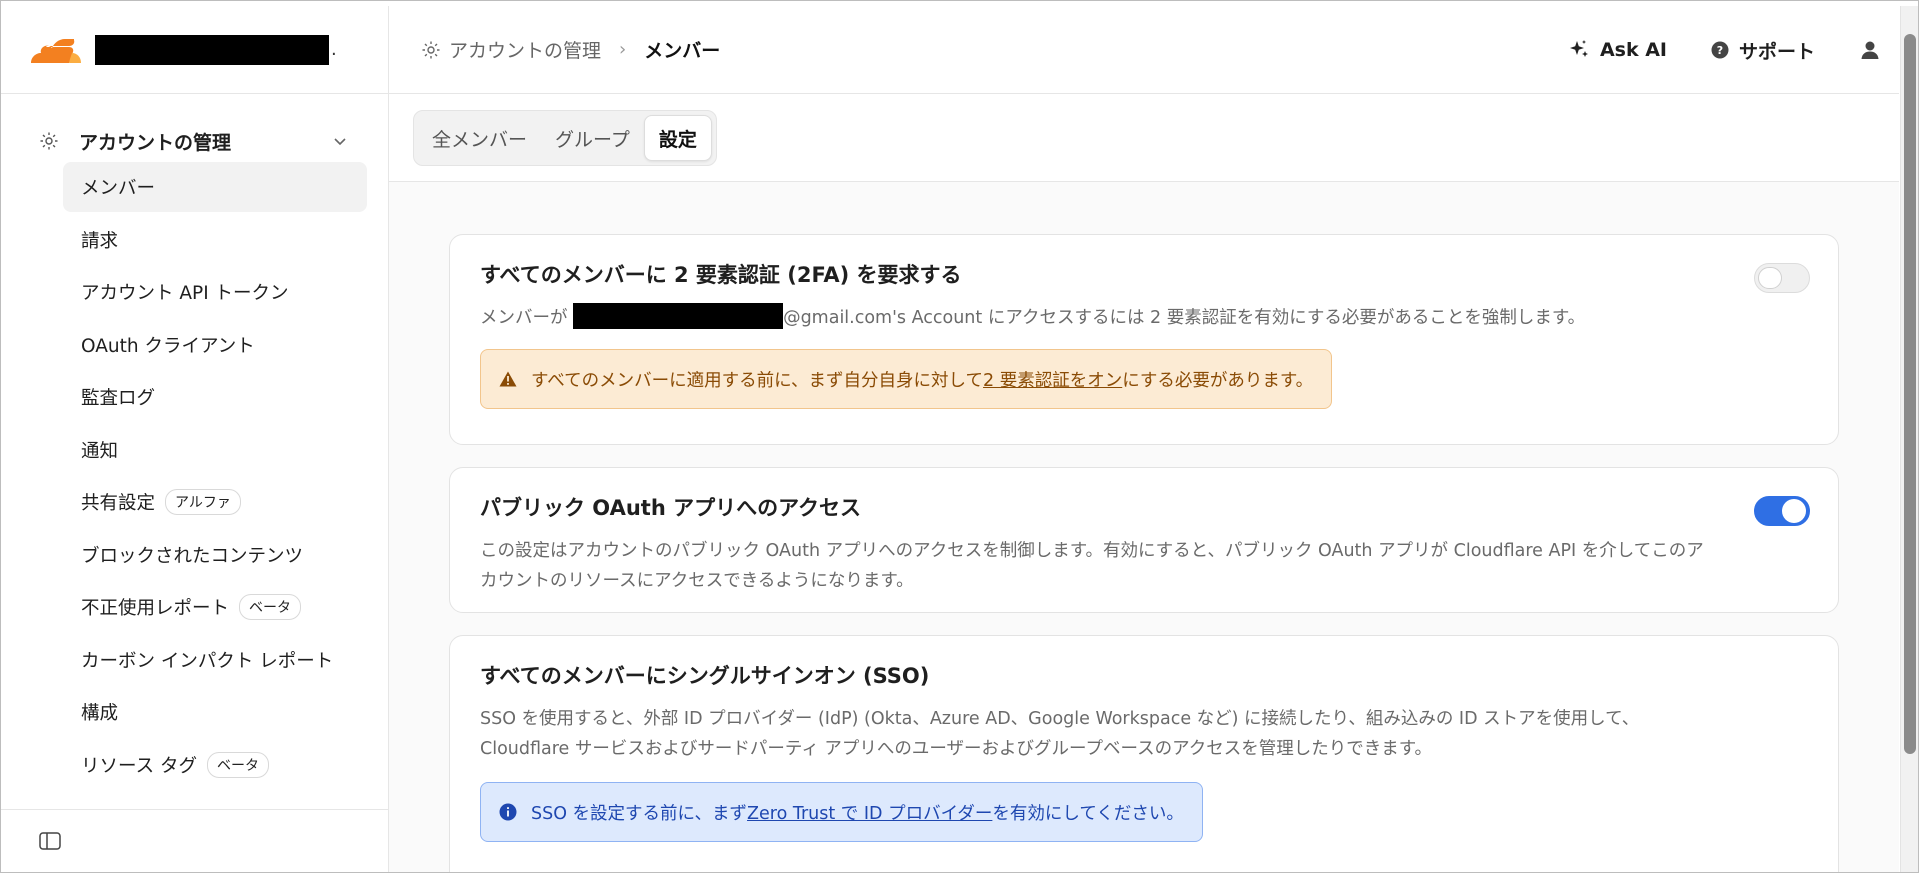 The height and width of the screenshot is (873, 1919). I want to click on scrollbar-thumb, so click(1910, 394).